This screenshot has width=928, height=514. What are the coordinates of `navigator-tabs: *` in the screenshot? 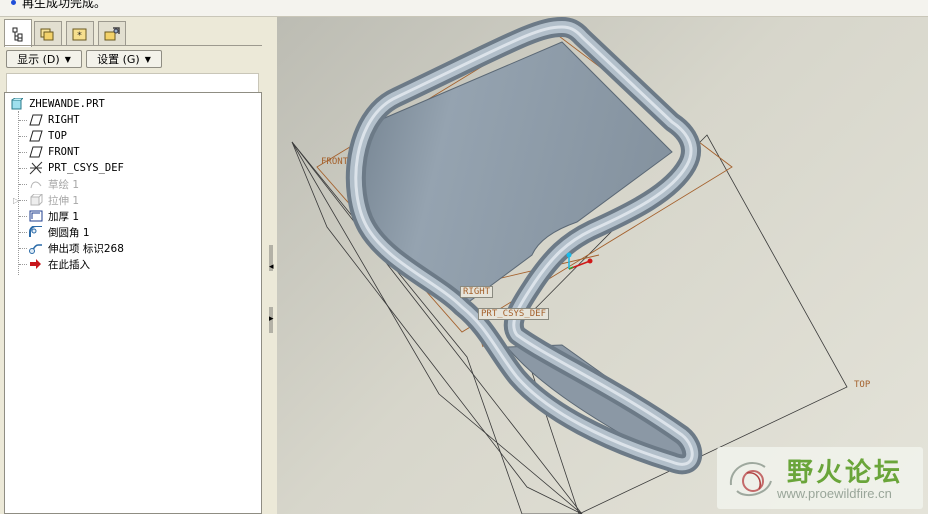 It's located at (133, 33).